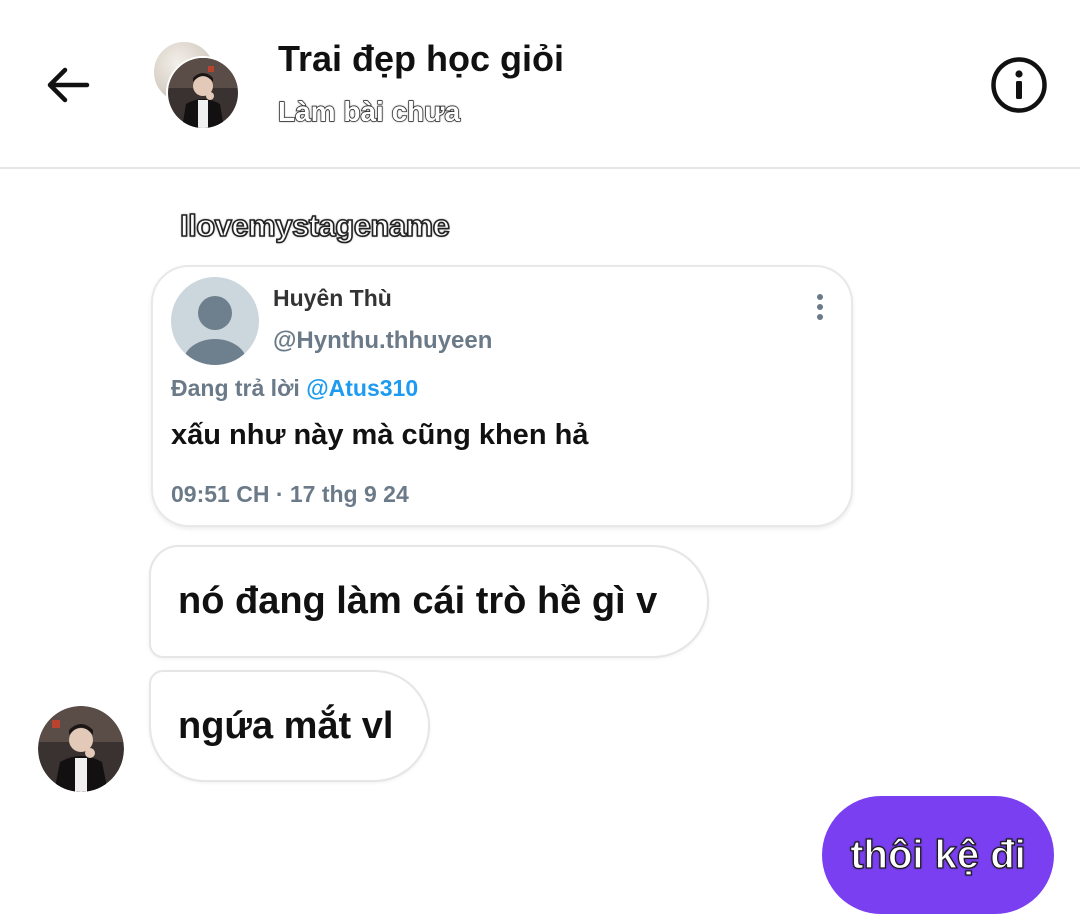  I want to click on sender-name: Ilovemystagename, so click(315, 225).